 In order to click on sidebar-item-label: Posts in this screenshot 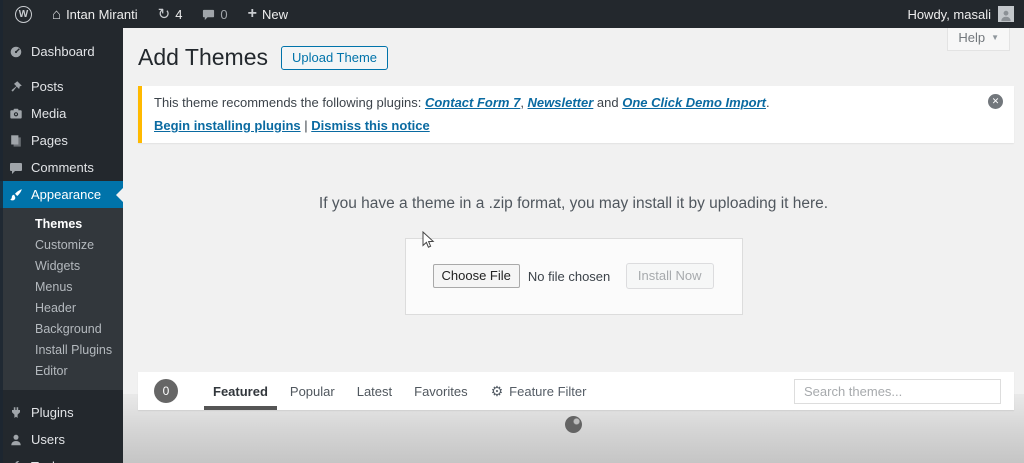, I will do `click(47, 86)`.